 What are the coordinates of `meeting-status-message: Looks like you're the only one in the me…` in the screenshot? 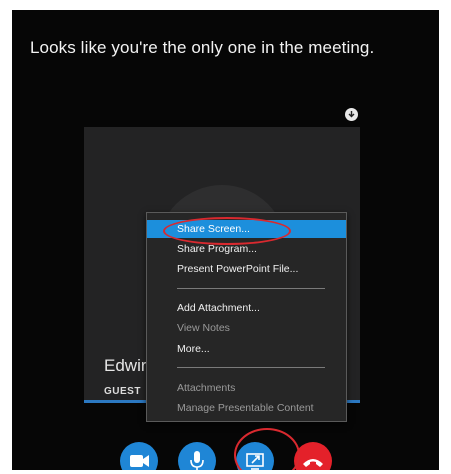 It's located at (202, 47).